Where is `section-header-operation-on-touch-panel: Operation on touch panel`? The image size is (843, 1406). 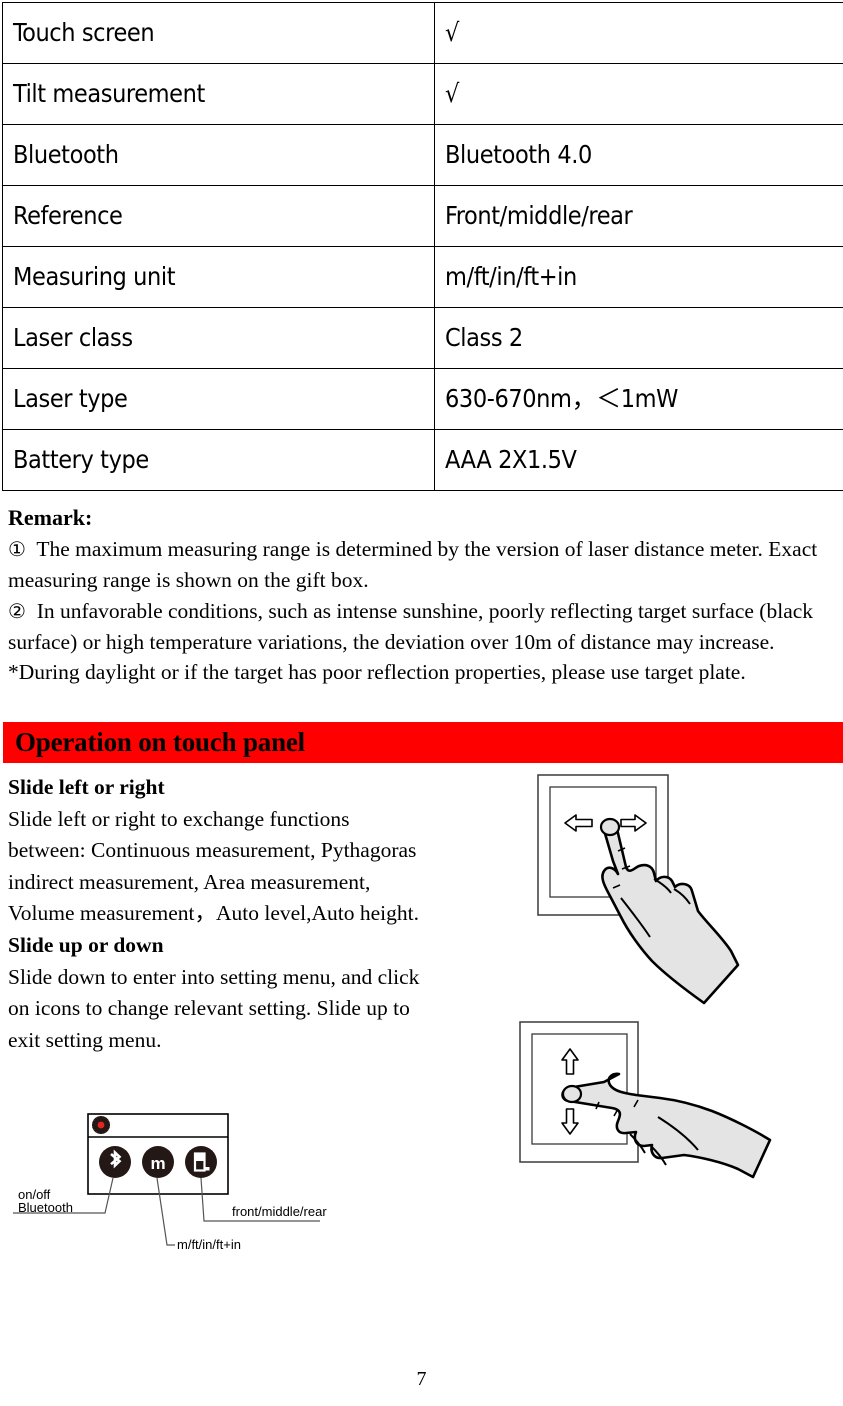 section-header-operation-on-touch-panel: Operation on touch panel is located at coordinates (423, 742).